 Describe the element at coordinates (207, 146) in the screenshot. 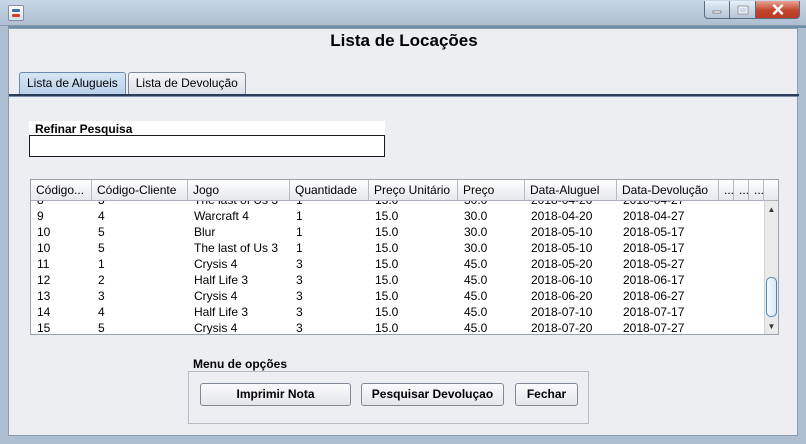

I see `search-input` at that location.